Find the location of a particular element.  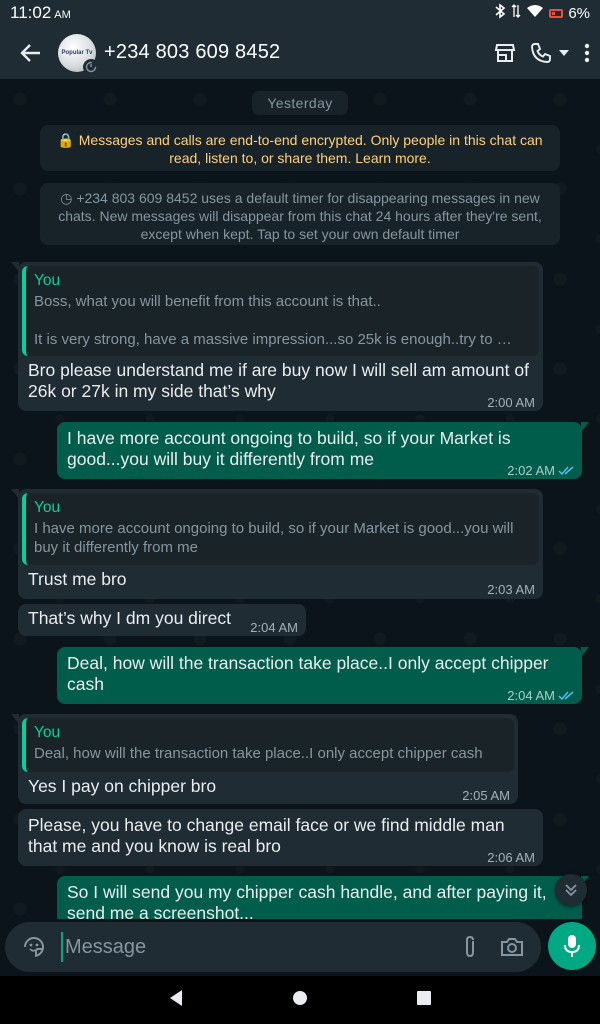

message-text: Yes I pay on chipper bro is located at coordinates (122, 786).